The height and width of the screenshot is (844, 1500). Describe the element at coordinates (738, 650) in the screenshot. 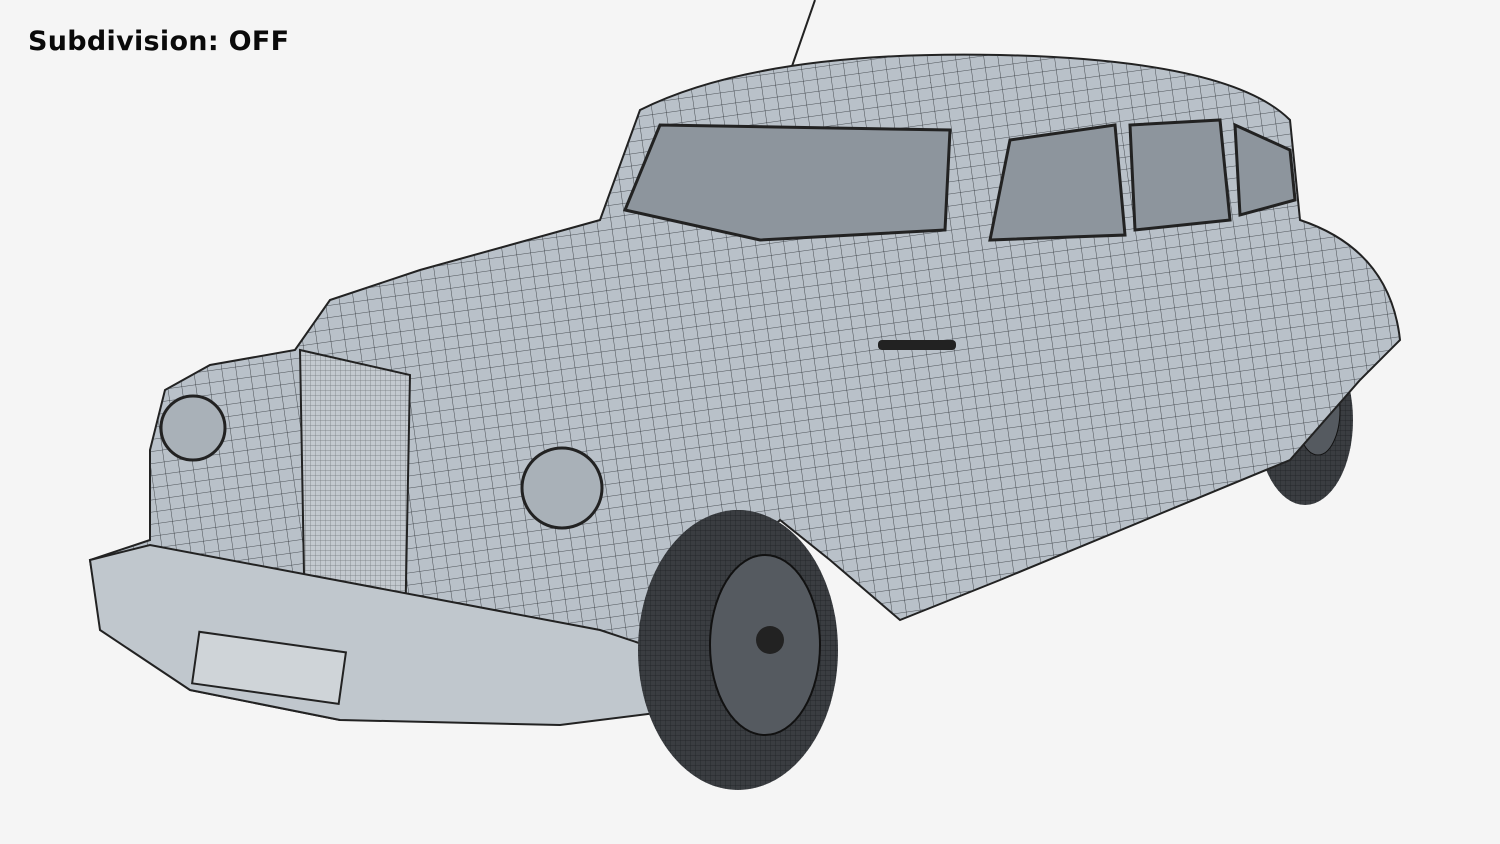

I see `front-wheel` at that location.